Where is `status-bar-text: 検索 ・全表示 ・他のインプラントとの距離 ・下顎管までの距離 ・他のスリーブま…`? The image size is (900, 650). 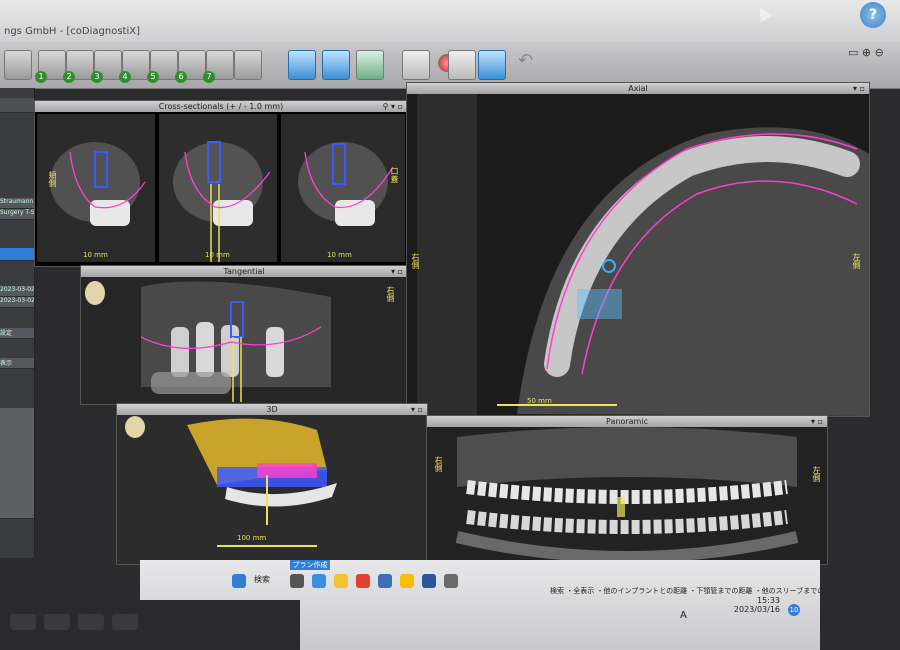 status-bar-text: 検索 ・全表示 ・他のインプラントとの距離 ・下顎管までの距離 ・他のスリーブま… is located at coordinates (685, 591).